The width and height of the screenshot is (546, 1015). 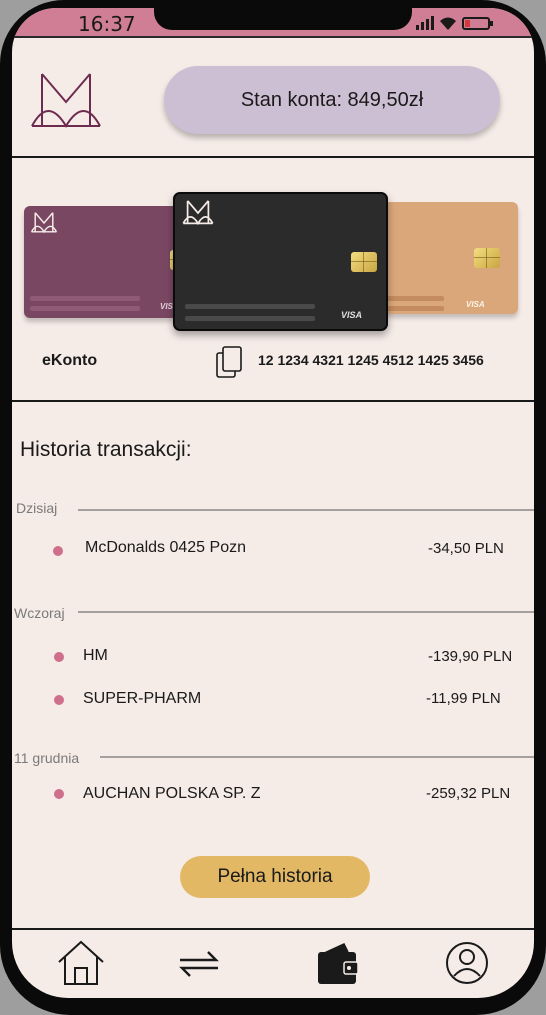 What do you see at coordinates (273, 701) in the screenshot?
I see `transaction-row: SUPER-PHARM -11,99 PLN` at bounding box center [273, 701].